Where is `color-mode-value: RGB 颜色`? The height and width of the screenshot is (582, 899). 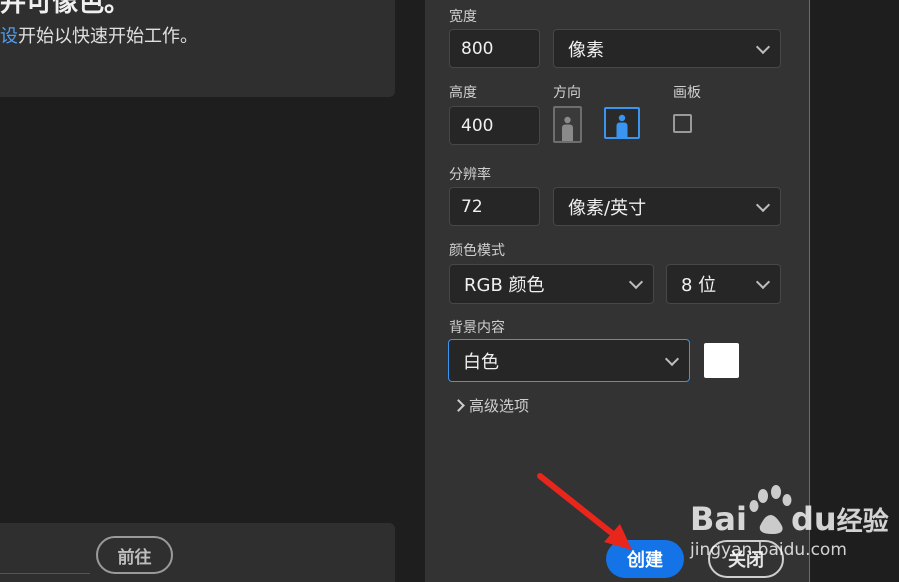 color-mode-value: RGB 颜色 is located at coordinates (504, 285).